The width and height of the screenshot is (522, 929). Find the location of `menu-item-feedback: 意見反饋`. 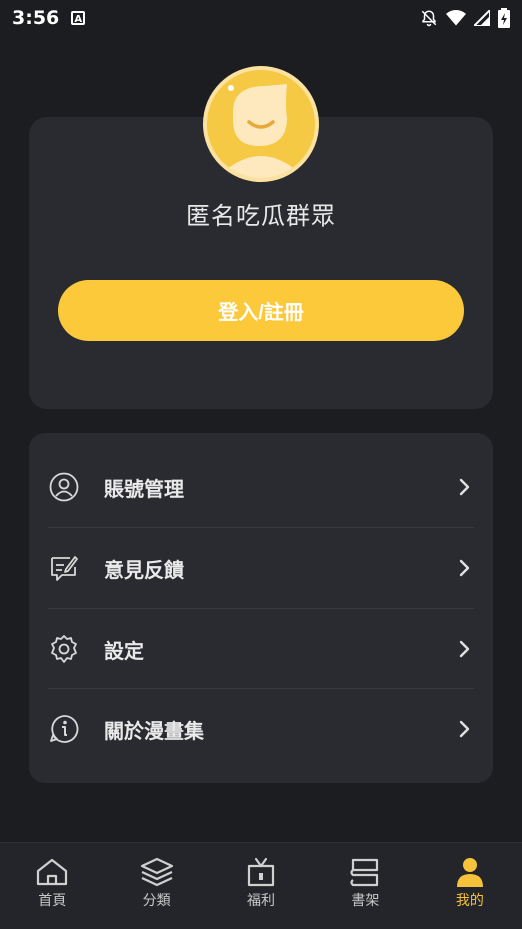

menu-item-feedback: 意見反饋 is located at coordinates (261, 568).